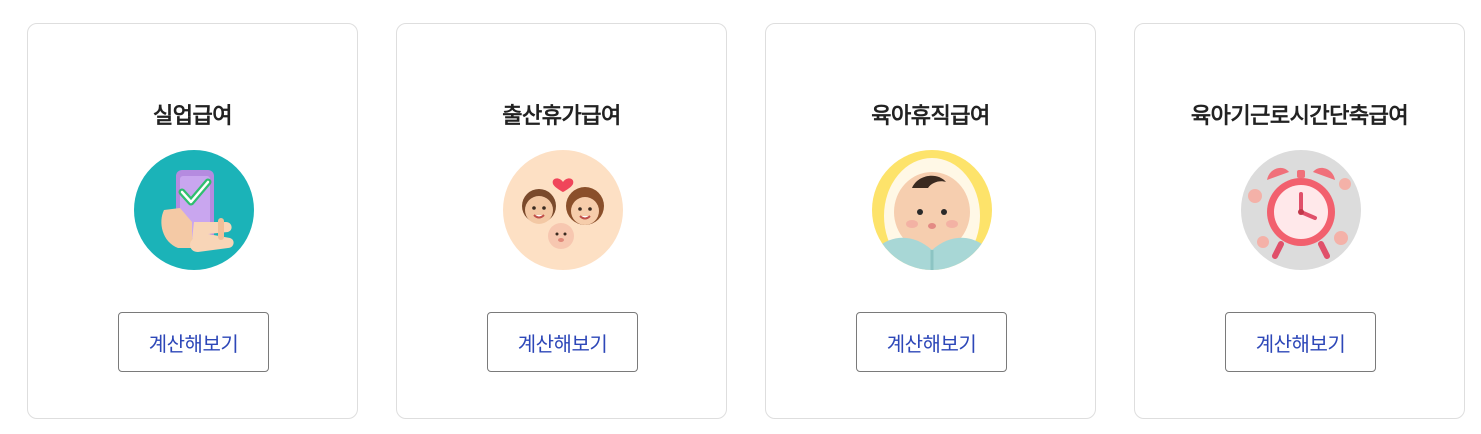 This screenshot has height=434, width=1481. I want to click on card-title: 실업급여, so click(192, 116).